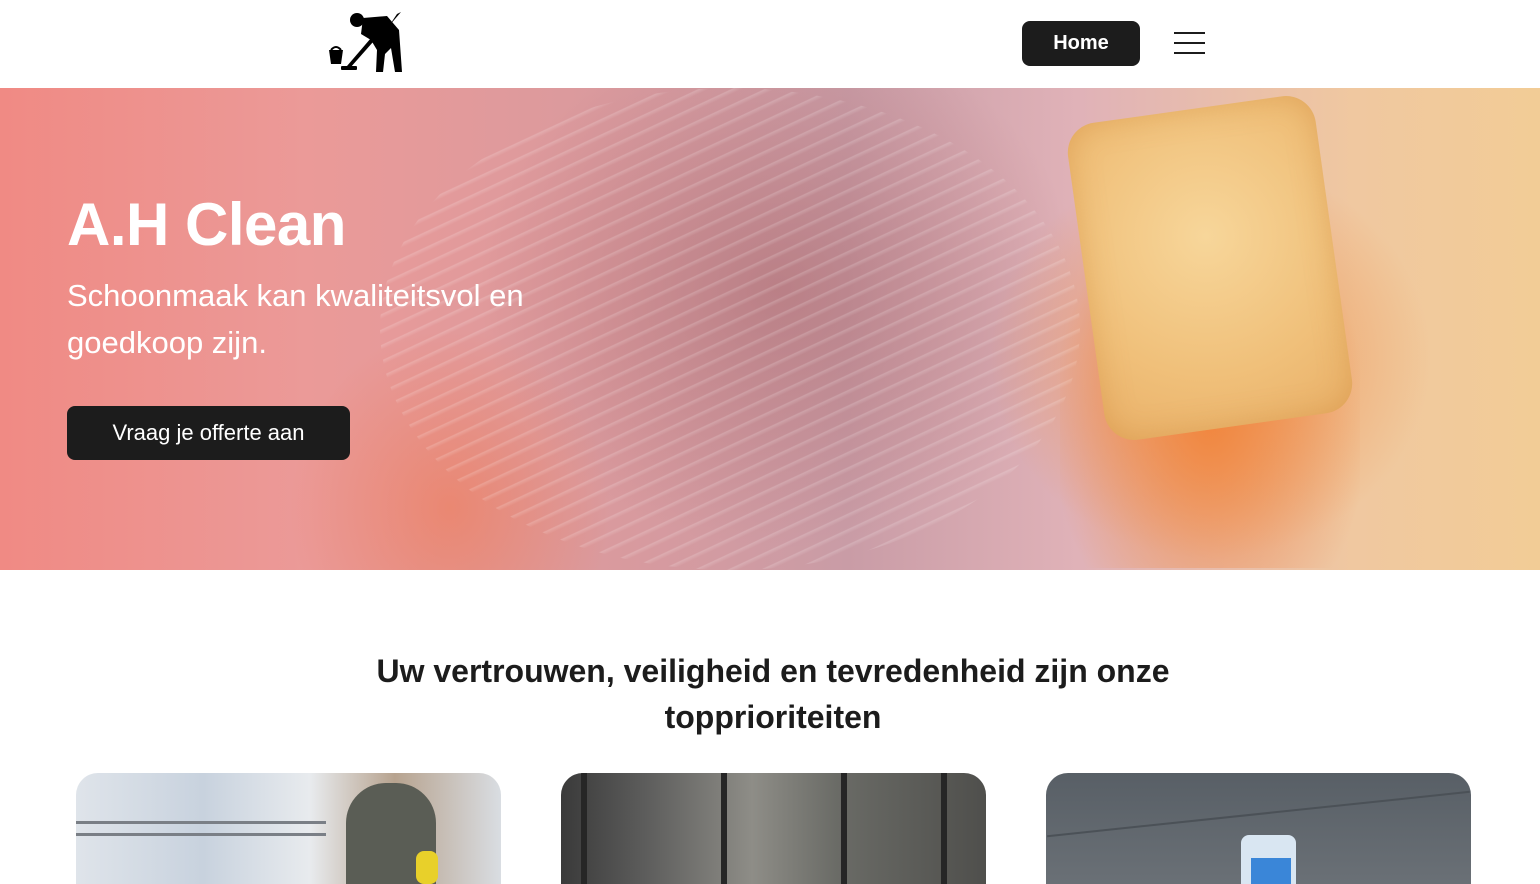  I want to click on hamburger-menu-icon, so click(1190, 43).